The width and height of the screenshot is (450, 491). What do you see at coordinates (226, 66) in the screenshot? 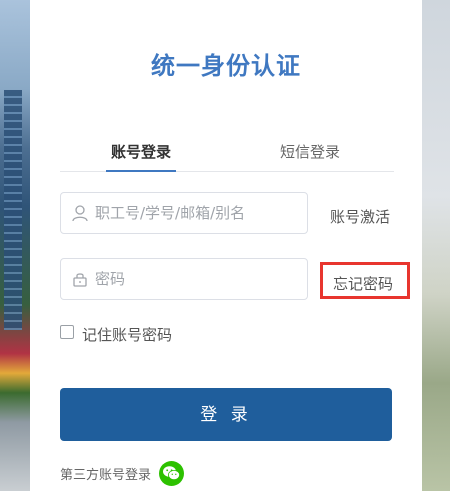
I see `page-title: 统一身份认证` at bounding box center [226, 66].